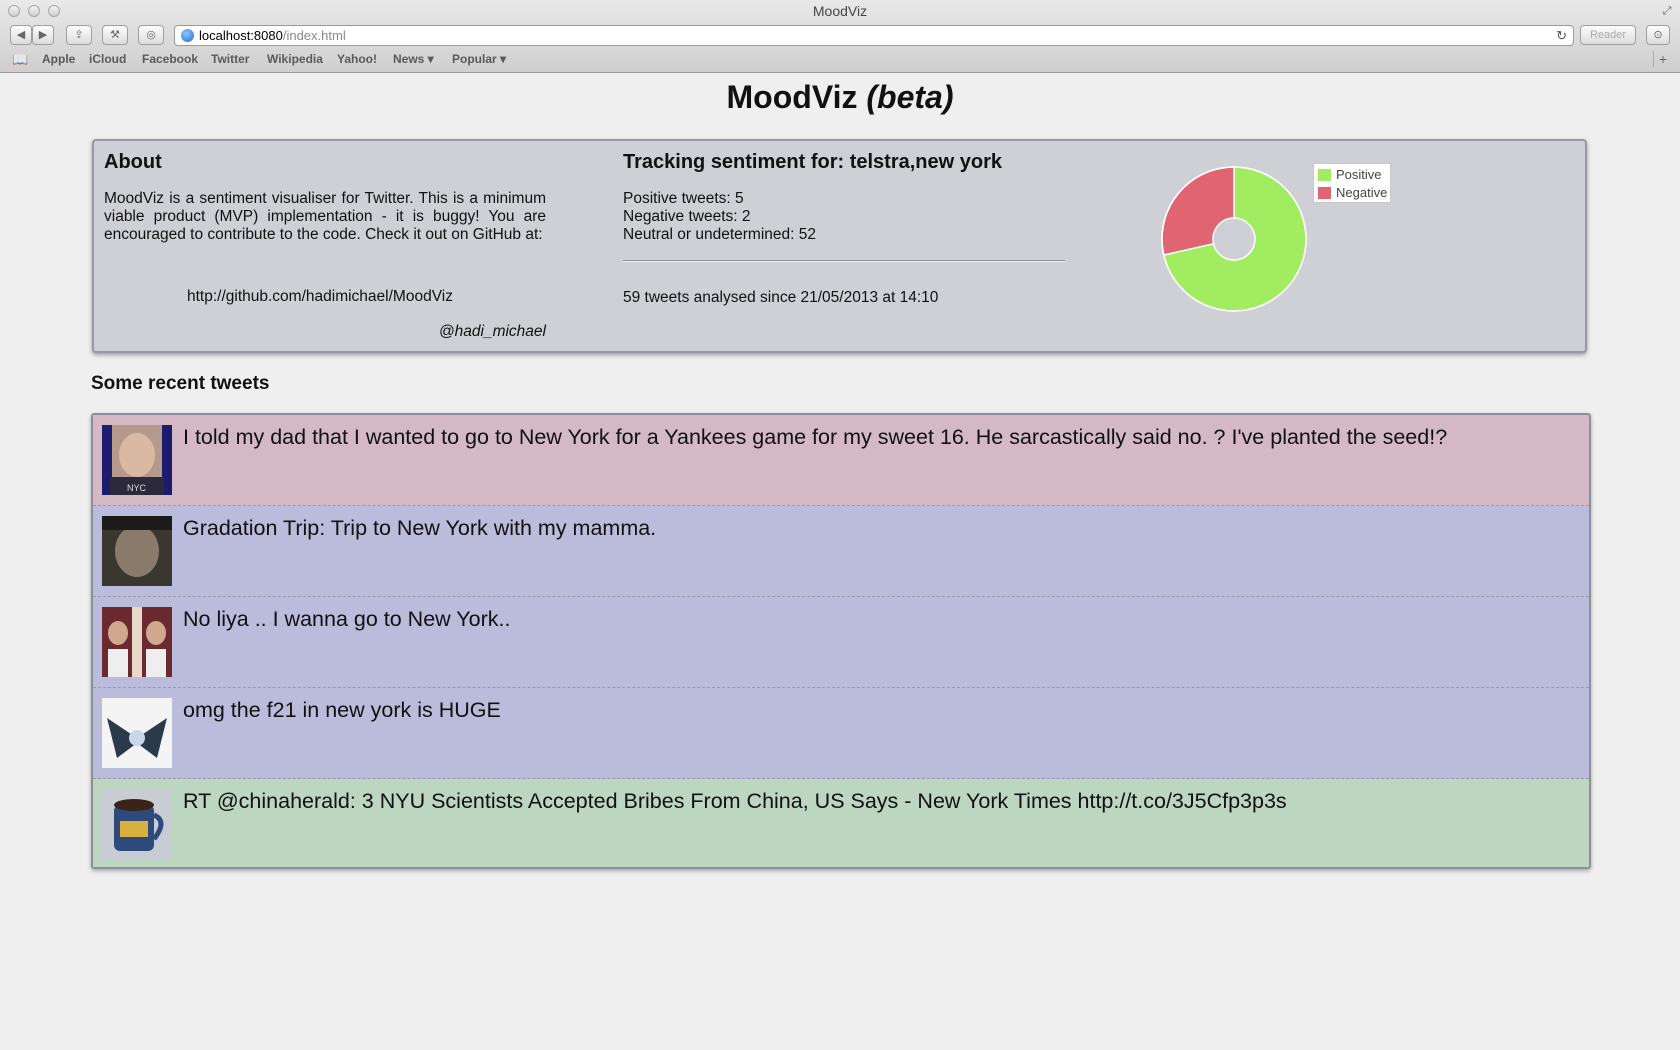 The width and height of the screenshot is (1680, 1050). Describe the element at coordinates (241, 35) in the screenshot. I see `url-host: localhost:8080` at that location.